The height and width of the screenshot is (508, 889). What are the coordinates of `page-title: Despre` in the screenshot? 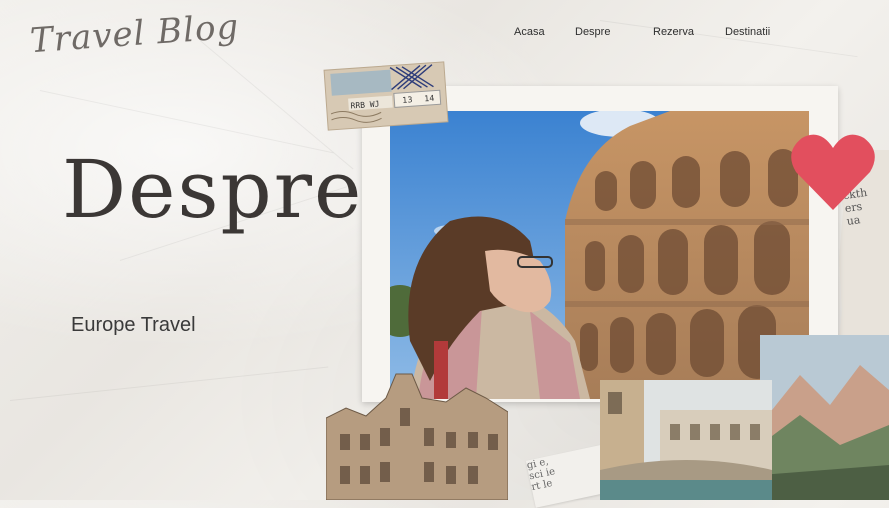 It's located at (213, 189).